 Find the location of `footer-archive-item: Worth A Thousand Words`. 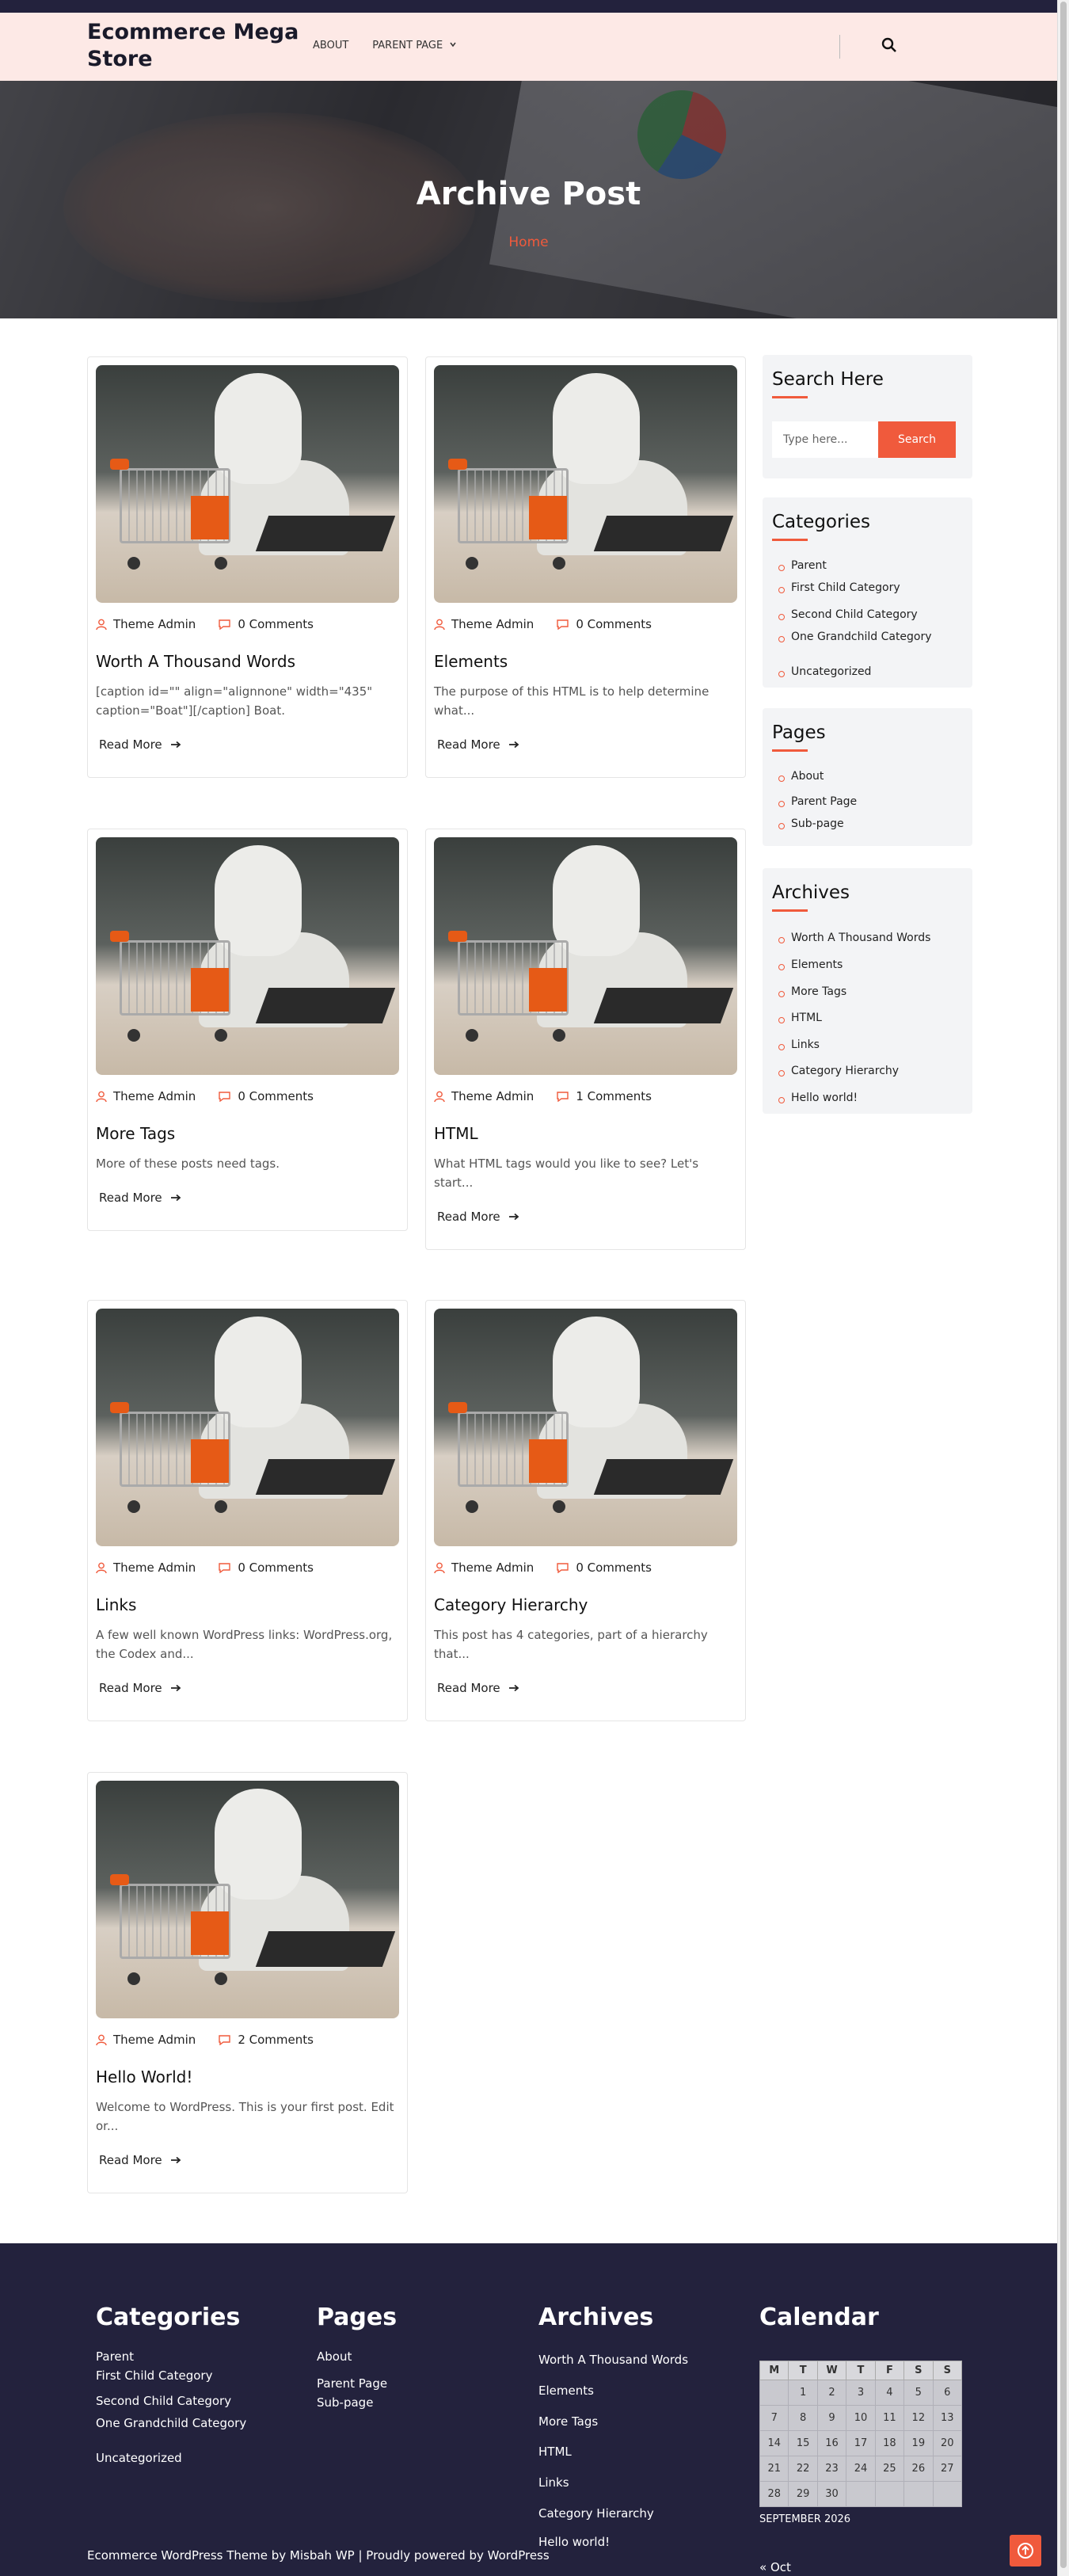

footer-archive-item: Worth A Thousand Words is located at coordinates (613, 2360).